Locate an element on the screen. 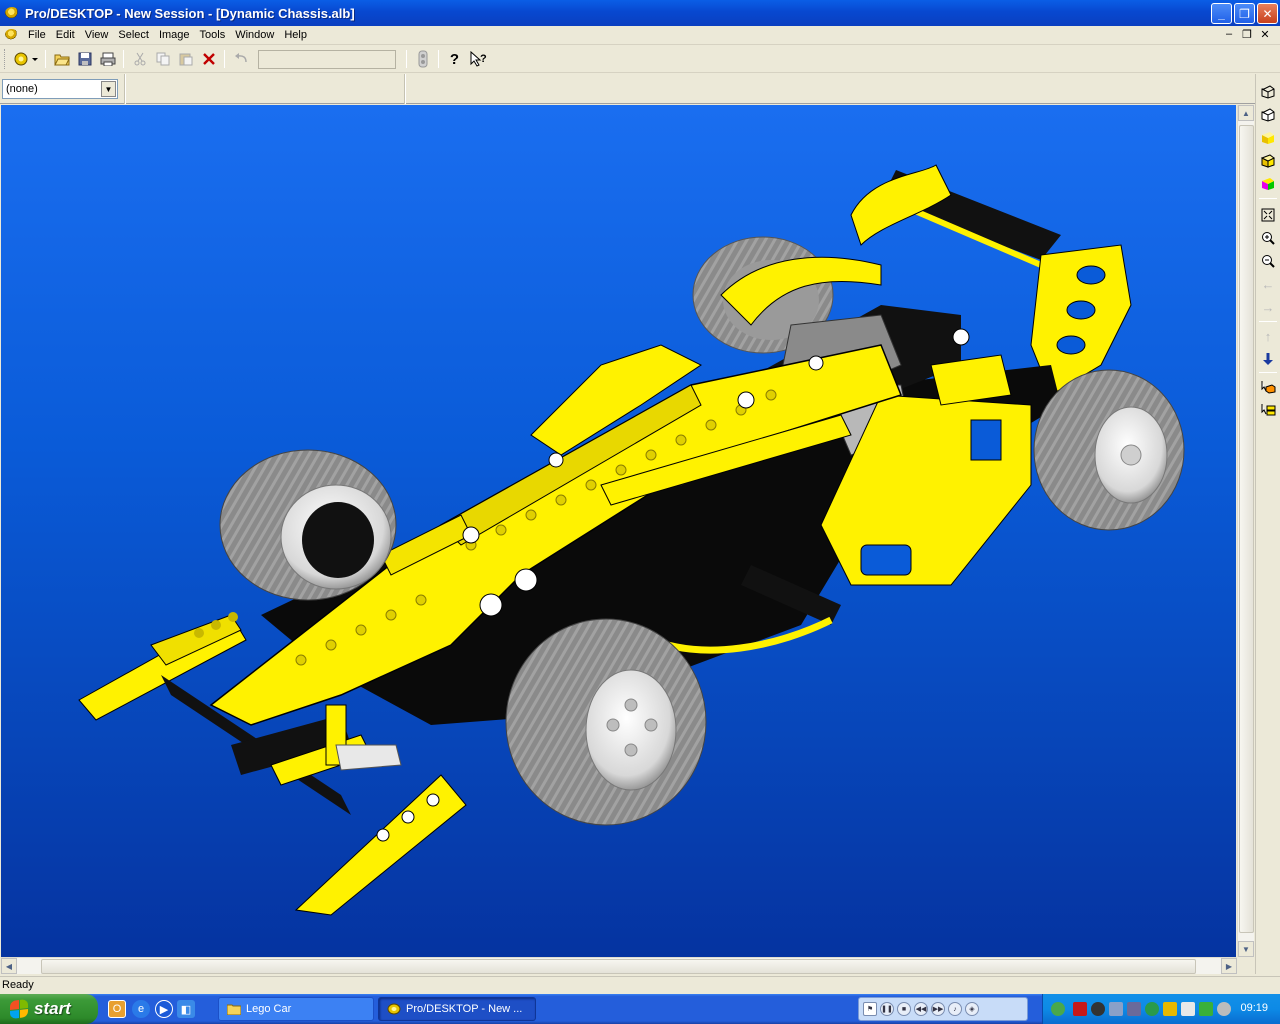 The width and height of the screenshot is (1280, 1024). next-track-icon: ▶▶ is located at coordinates (938, 1009).